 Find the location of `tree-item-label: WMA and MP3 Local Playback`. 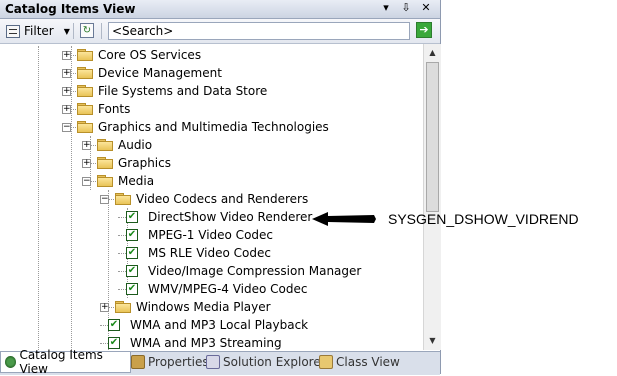

tree-item-label: WMA and MP3 Local Playback is located at coordinates (219, 325).